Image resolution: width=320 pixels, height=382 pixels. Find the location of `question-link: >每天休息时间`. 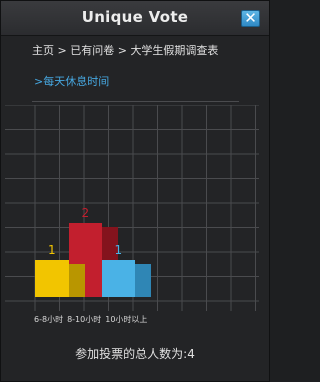

question-link: >每天休息时间 is located at coordinates (71, 81).